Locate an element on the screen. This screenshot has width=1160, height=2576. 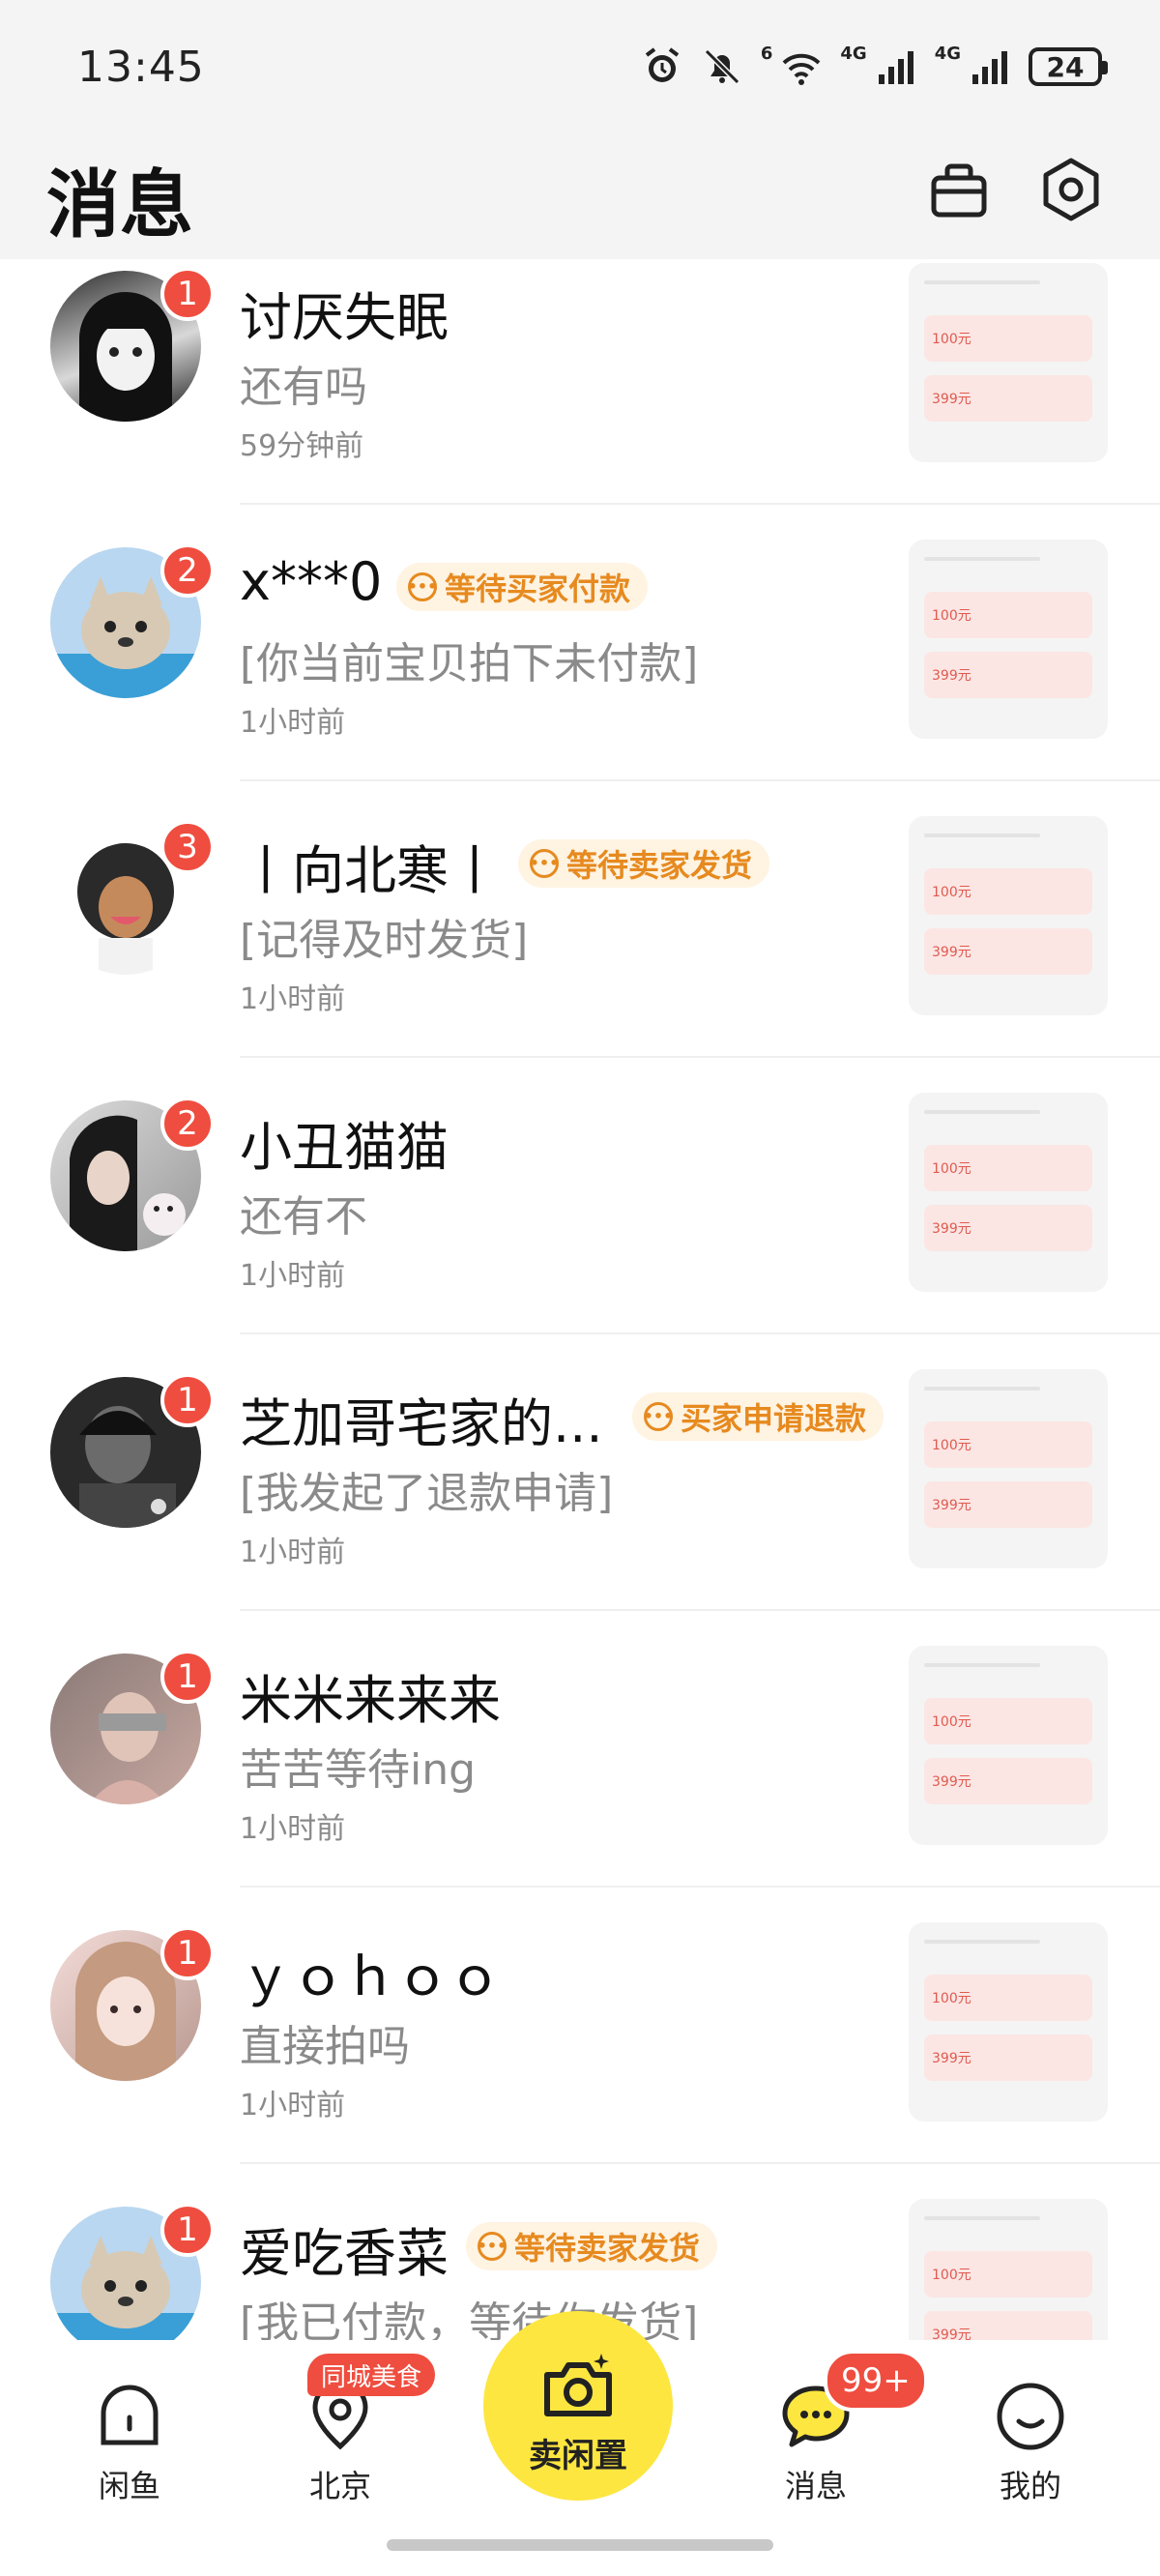
order-status-text: 等待买家付款 is located at coordinates (538, 589).